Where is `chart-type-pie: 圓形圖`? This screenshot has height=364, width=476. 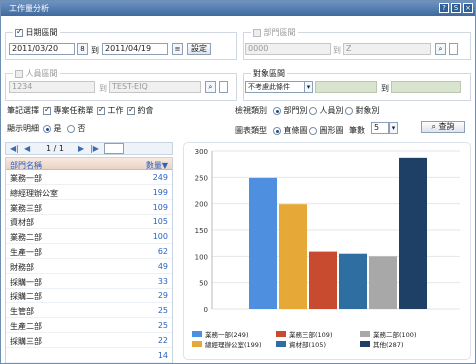
chart-type-pie: 圓形圖 is located at coordinates (326, 130).